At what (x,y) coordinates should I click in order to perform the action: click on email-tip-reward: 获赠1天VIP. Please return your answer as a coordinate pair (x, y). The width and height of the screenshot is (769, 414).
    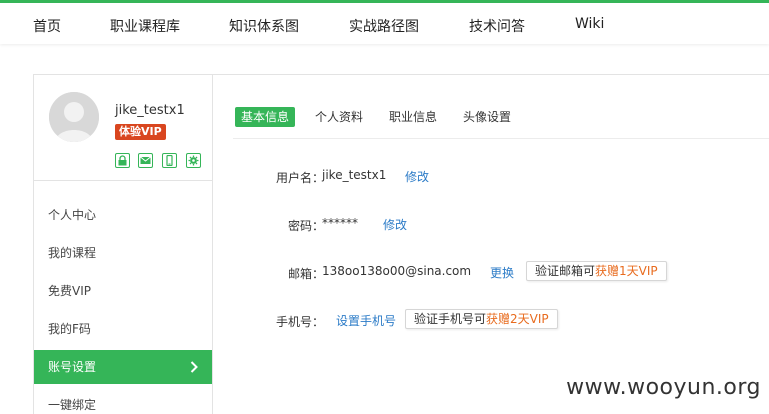
    Looking at the image, I should click on (626, 271).